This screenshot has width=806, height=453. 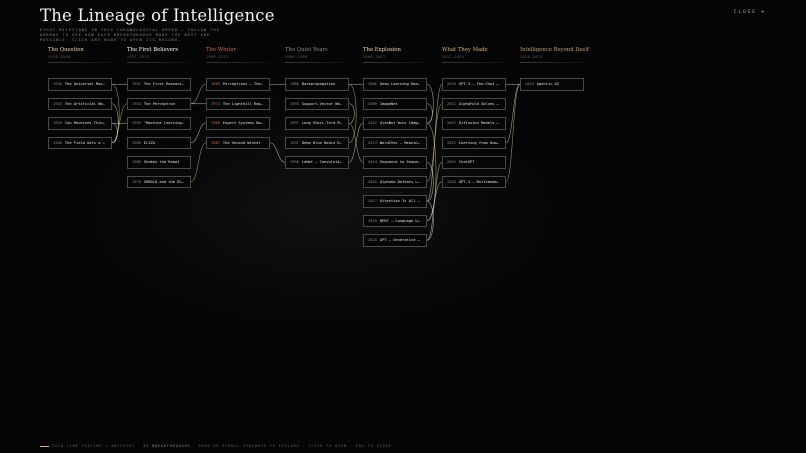 I want to click on timeline-node: 1970SHRDLU and the Blocks World, so click(x=159, y=181).